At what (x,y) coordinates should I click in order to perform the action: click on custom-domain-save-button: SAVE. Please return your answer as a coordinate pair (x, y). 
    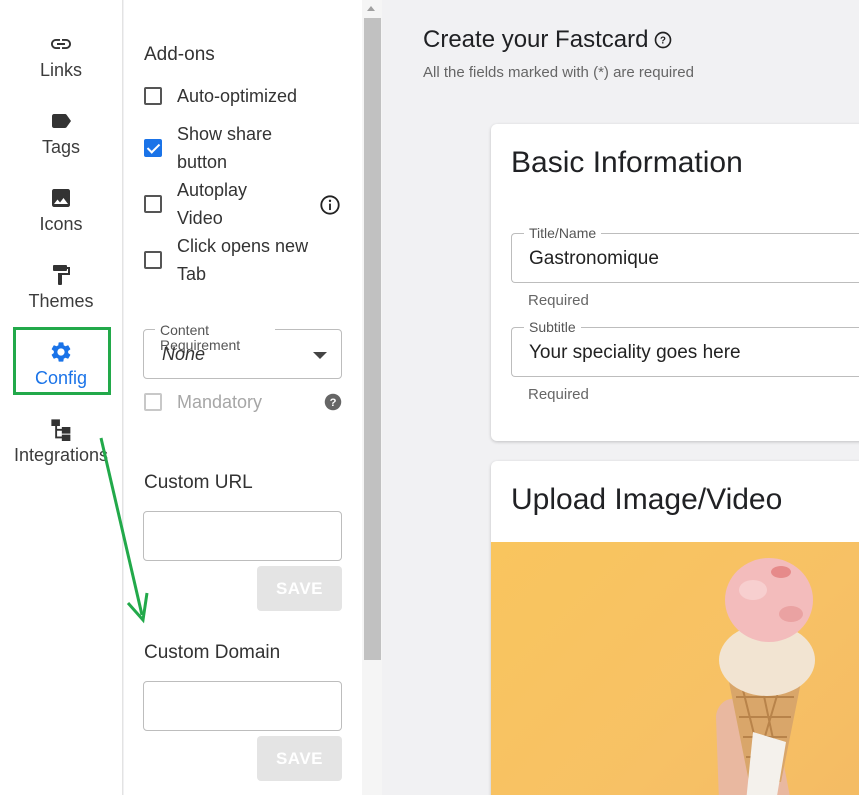
    Looking at the image, I should click on (299, 758).